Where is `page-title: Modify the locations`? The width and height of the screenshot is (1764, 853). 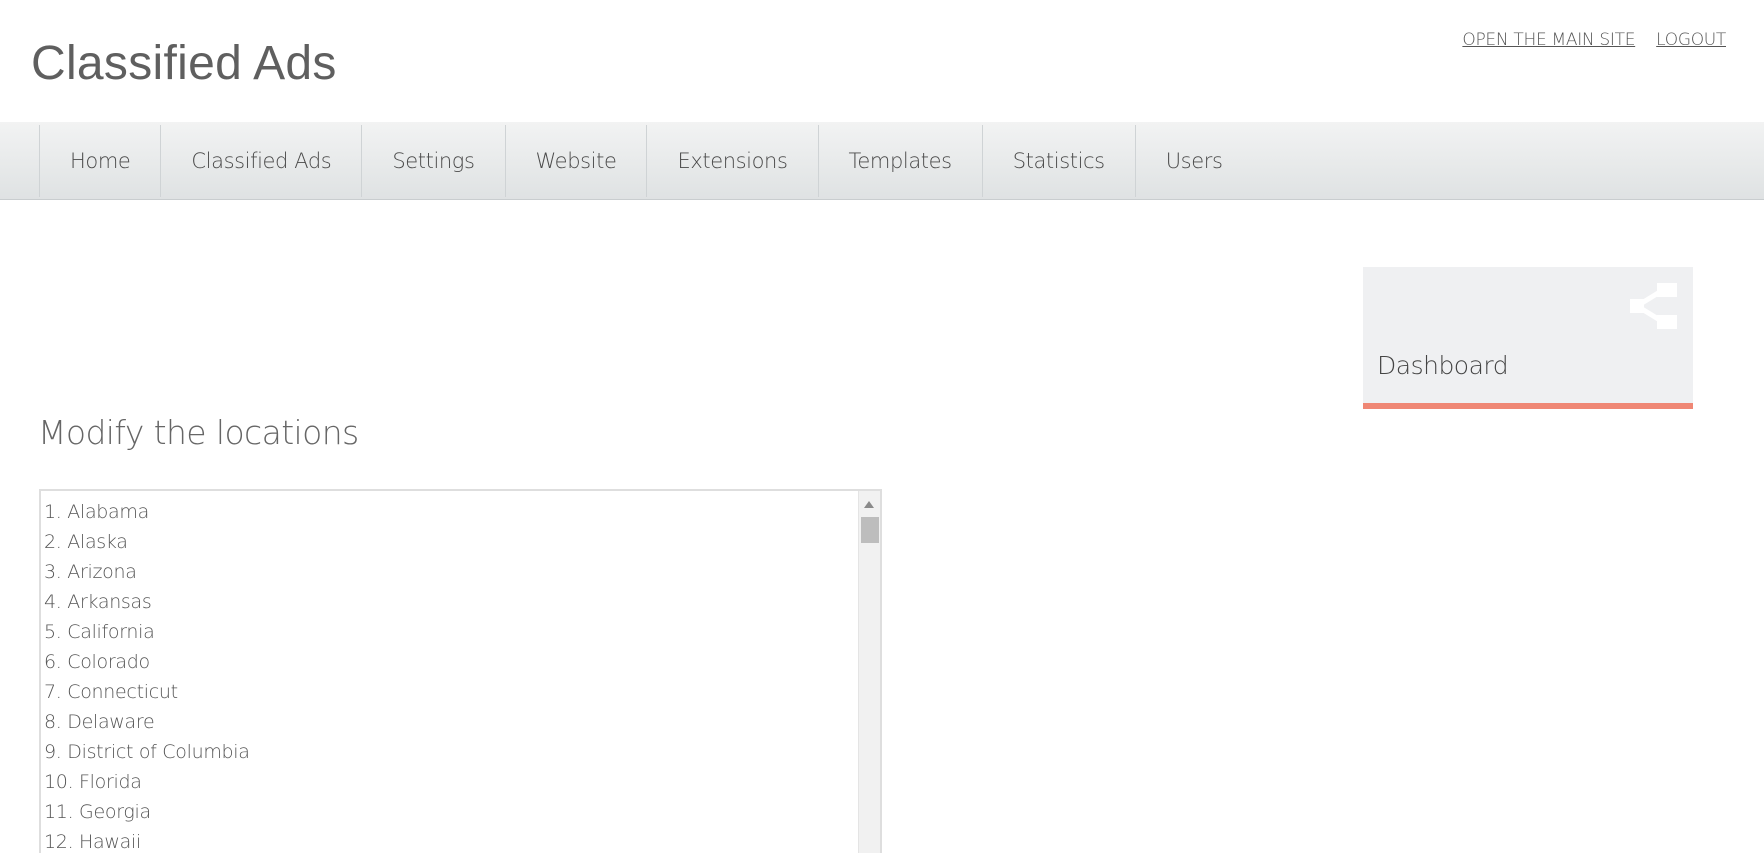 page-title: Modify the locations is located at coordinates (198, 432).